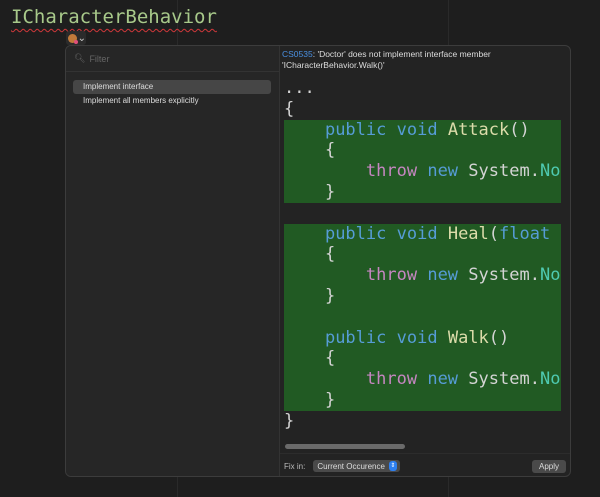 Image resolution: width=600 pixels, height=497 pixels. Describe the element at coordinates (422, 317) in the screenshot. I see `code-line` at that location.